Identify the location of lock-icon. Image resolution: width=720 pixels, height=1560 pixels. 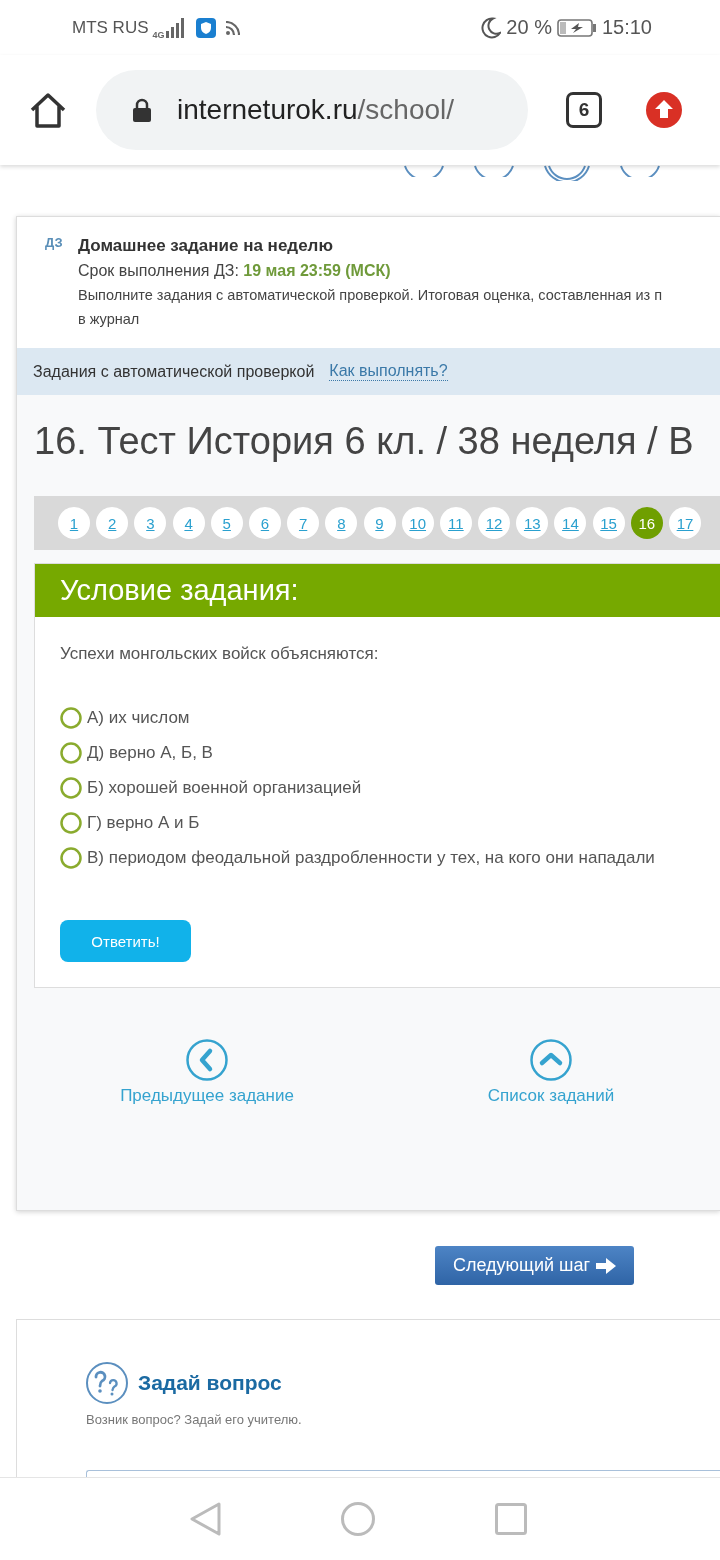
(142, 110).